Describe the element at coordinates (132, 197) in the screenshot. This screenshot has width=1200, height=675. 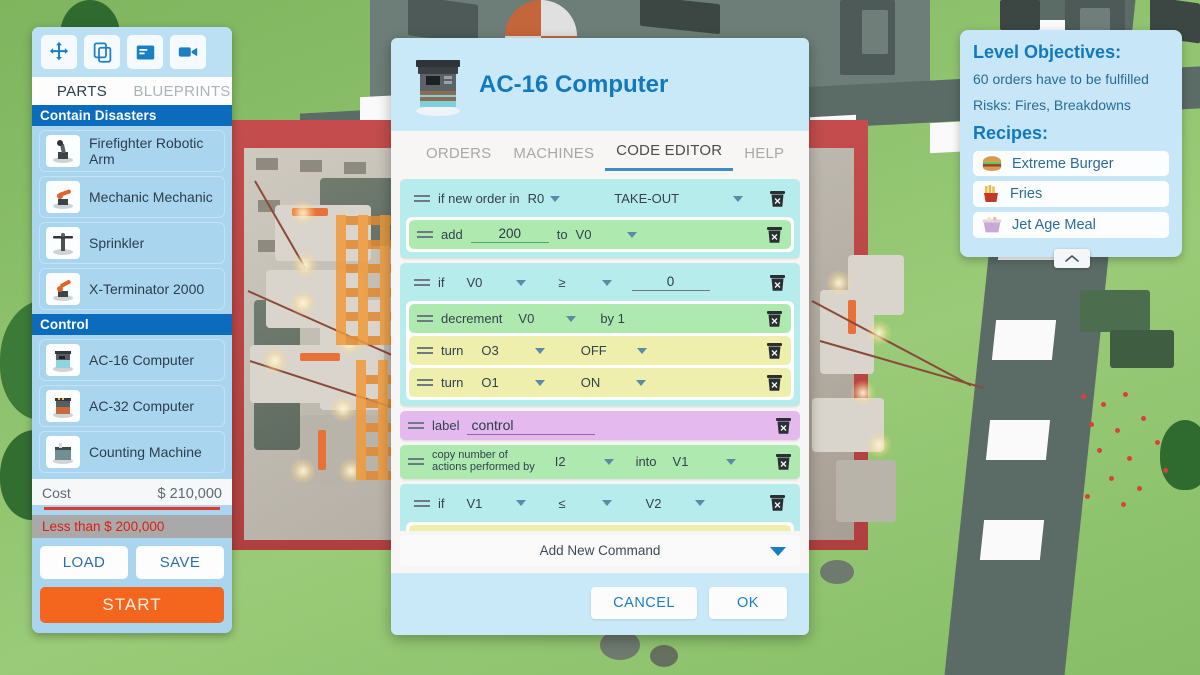
I see `part-item-mechanic-mechanic: Mechanic Mechanic` at that location.